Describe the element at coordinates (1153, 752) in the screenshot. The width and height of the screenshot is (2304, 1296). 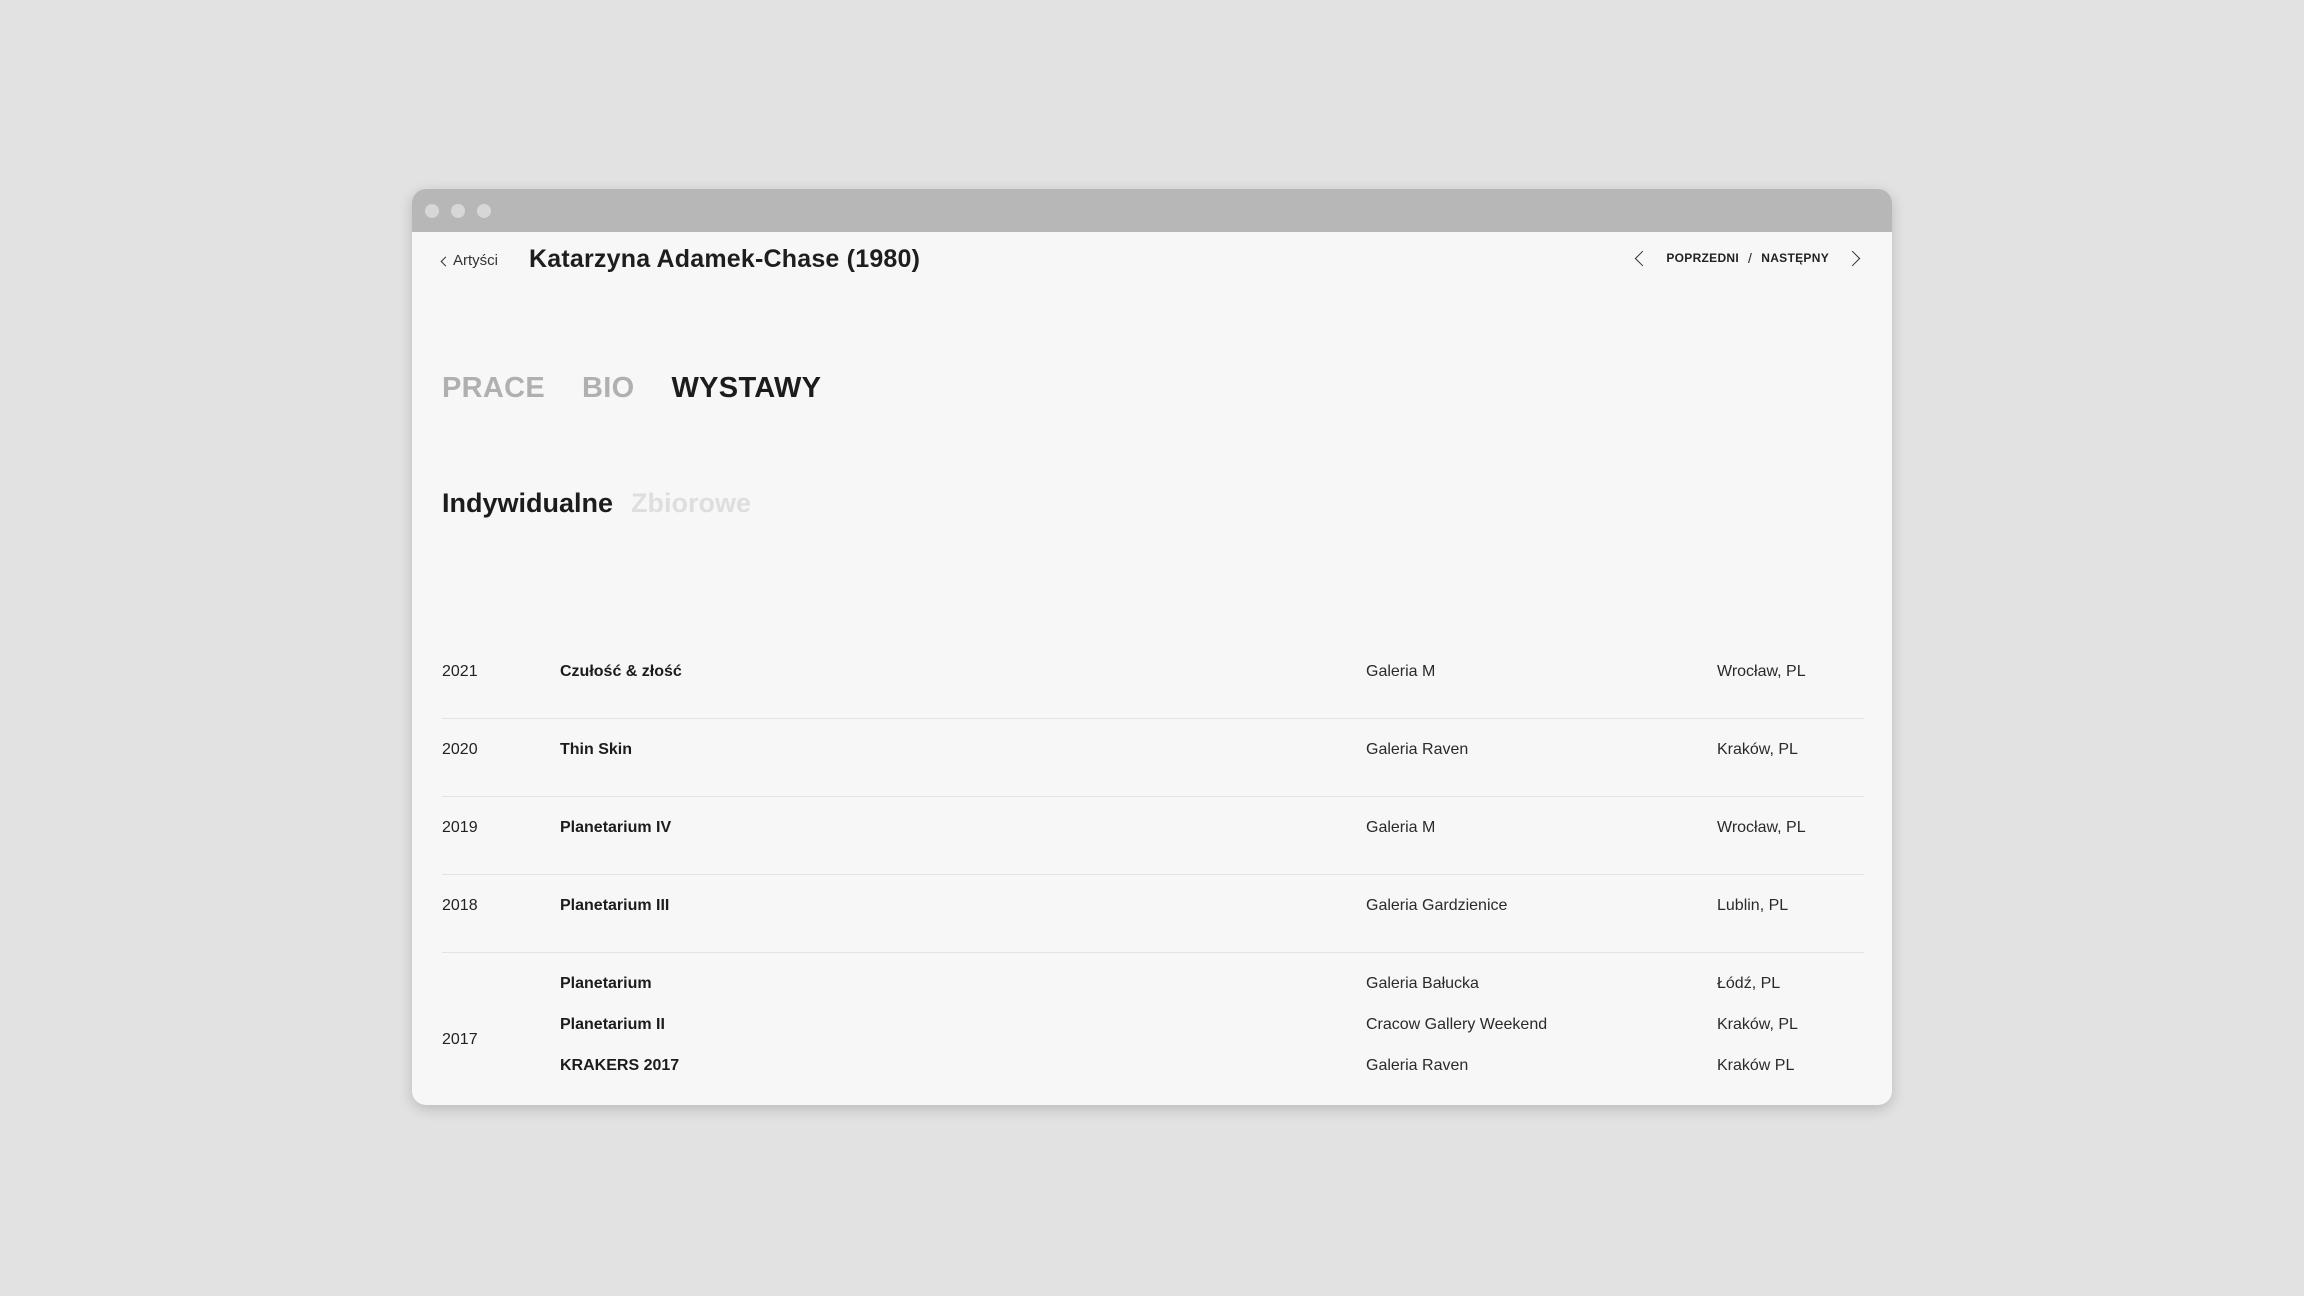
I see `exhibition-entry: Thin Skin Galeria Raven Kraków, PL` at that location.